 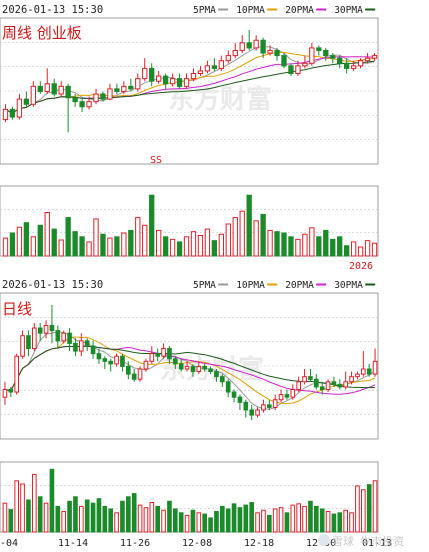 I want to click on weekly-marker: SS, so click(x=156, y=160).